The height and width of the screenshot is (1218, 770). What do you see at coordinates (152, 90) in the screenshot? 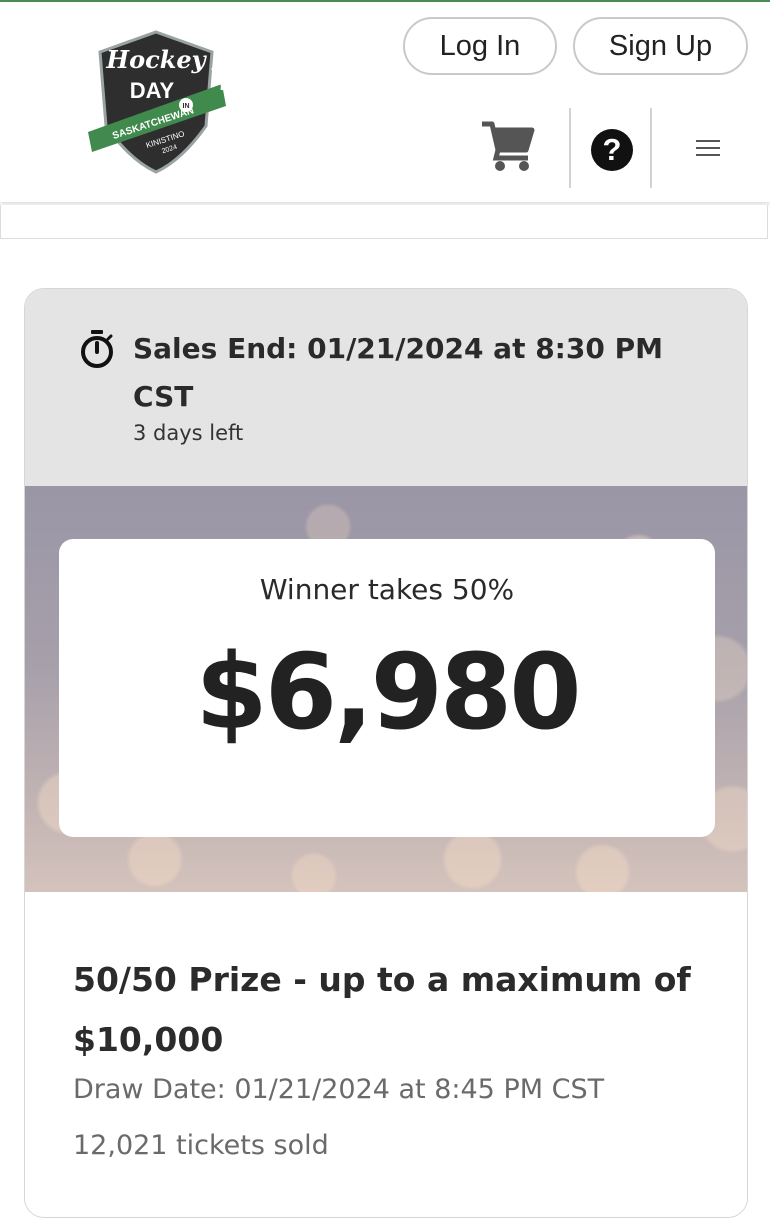
I see `logo-day-text: DAY` at bounding box center [152, 90].